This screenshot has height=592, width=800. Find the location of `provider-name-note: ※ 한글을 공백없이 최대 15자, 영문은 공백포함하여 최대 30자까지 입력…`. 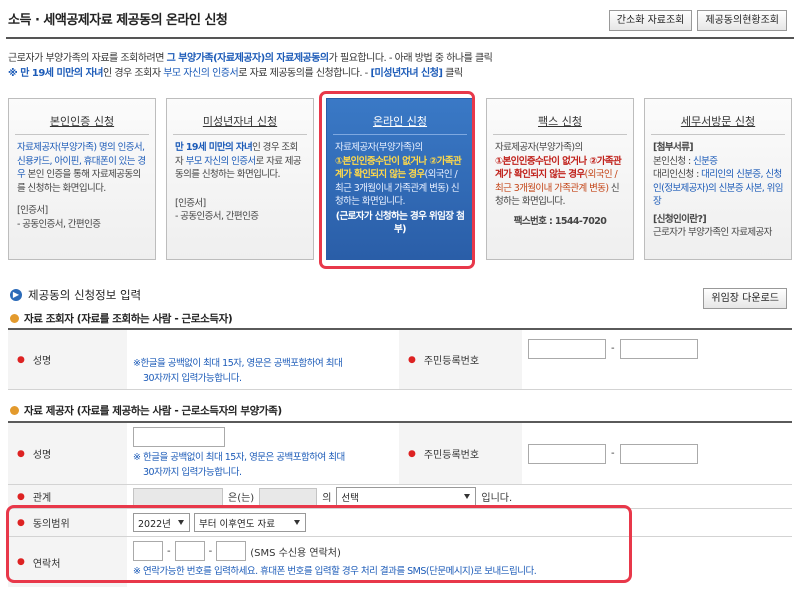

provider-name-note: ※ 한글을 공백없이 최대 15자, 영문은 공백포함하여 최대 30자까지 입력… is located at coordinates (263, 465).